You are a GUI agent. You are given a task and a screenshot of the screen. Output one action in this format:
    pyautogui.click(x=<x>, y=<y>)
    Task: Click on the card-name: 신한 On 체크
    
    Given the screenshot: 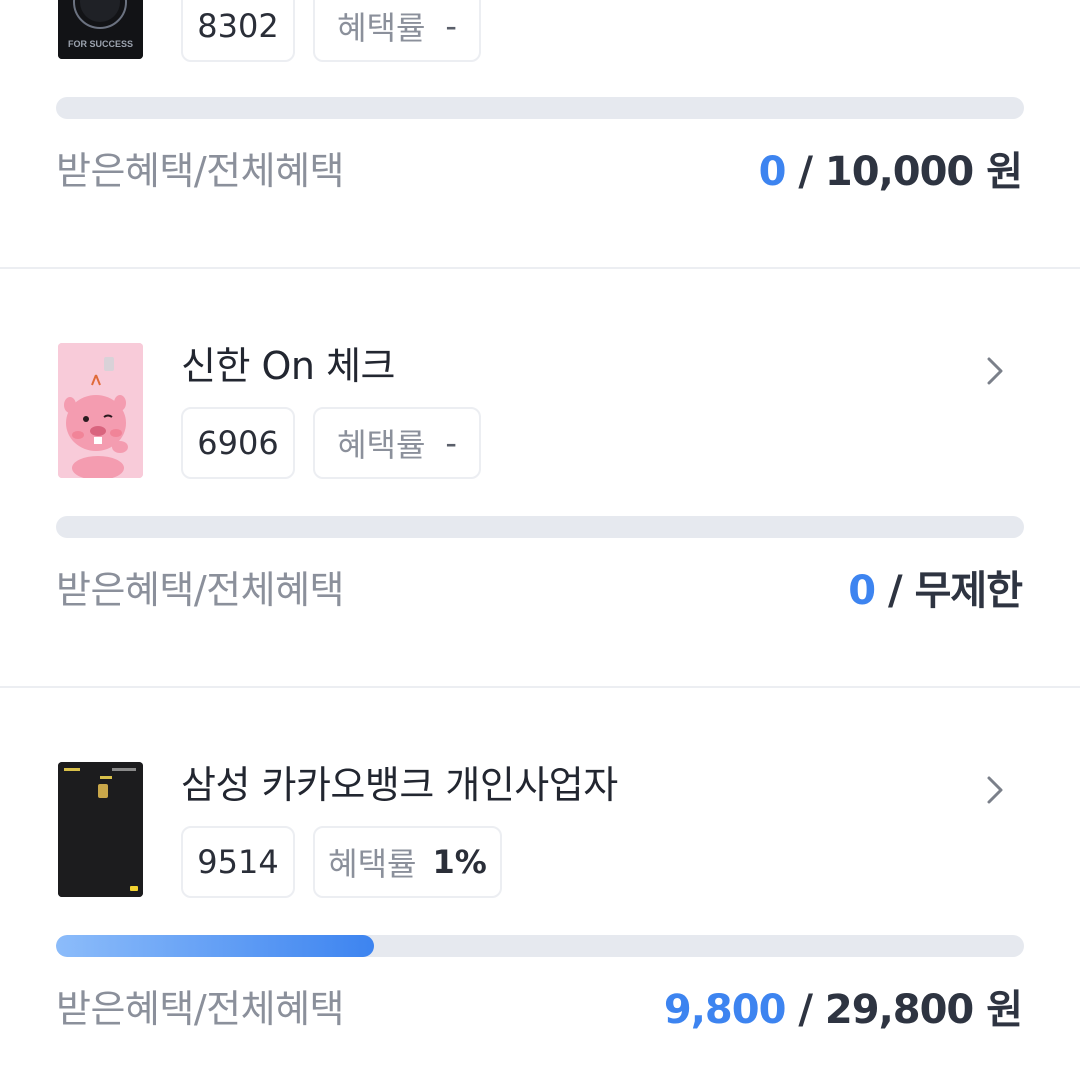 What is the action you would take?
    pyautogui.click(x=288, y=366)
    